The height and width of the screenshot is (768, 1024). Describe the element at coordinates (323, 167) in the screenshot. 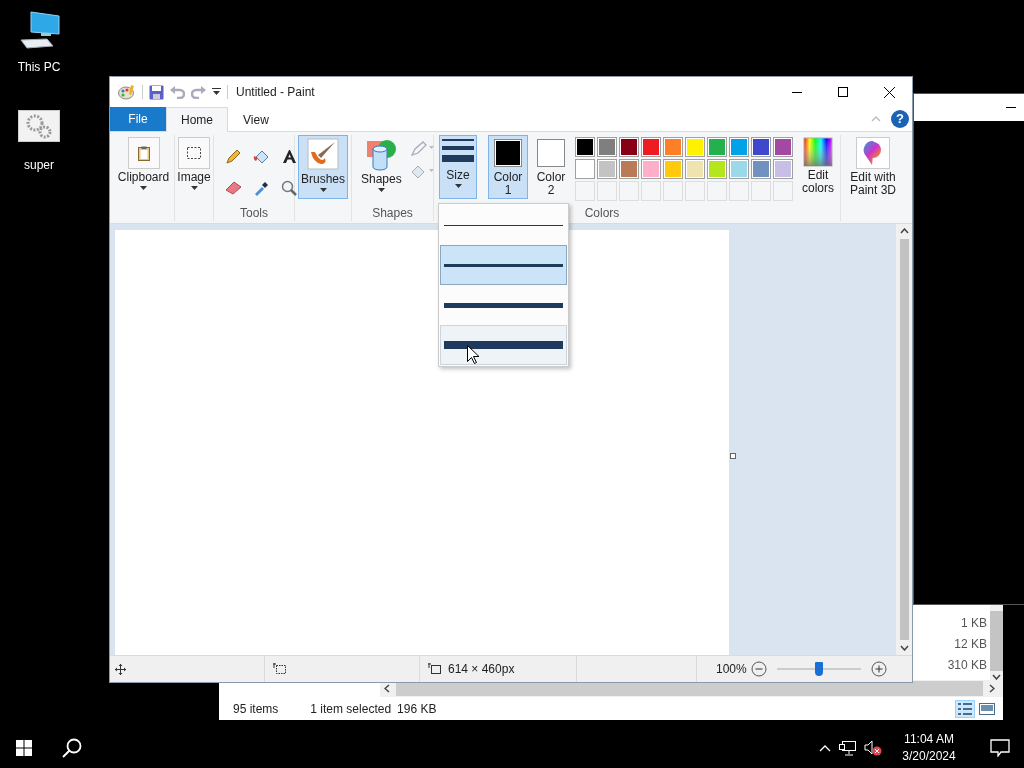

I see `brushes-button: Brushes` at that location.